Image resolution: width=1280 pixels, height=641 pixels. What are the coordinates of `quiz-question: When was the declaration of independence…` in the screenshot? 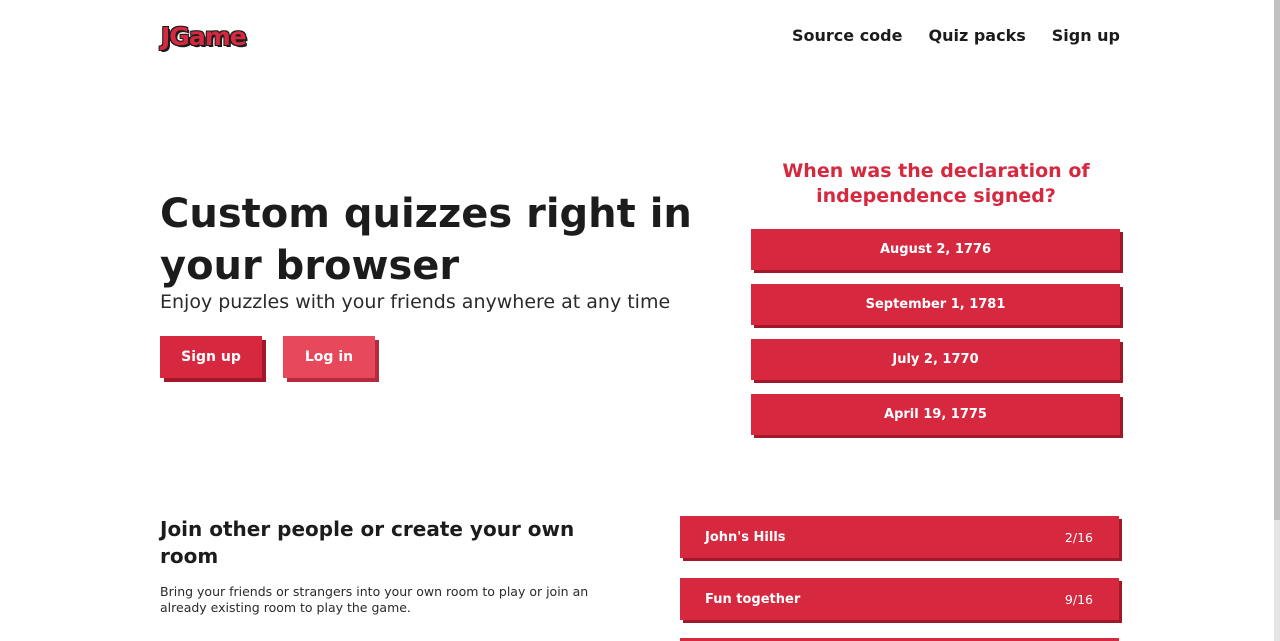 It's located at (936, 183).